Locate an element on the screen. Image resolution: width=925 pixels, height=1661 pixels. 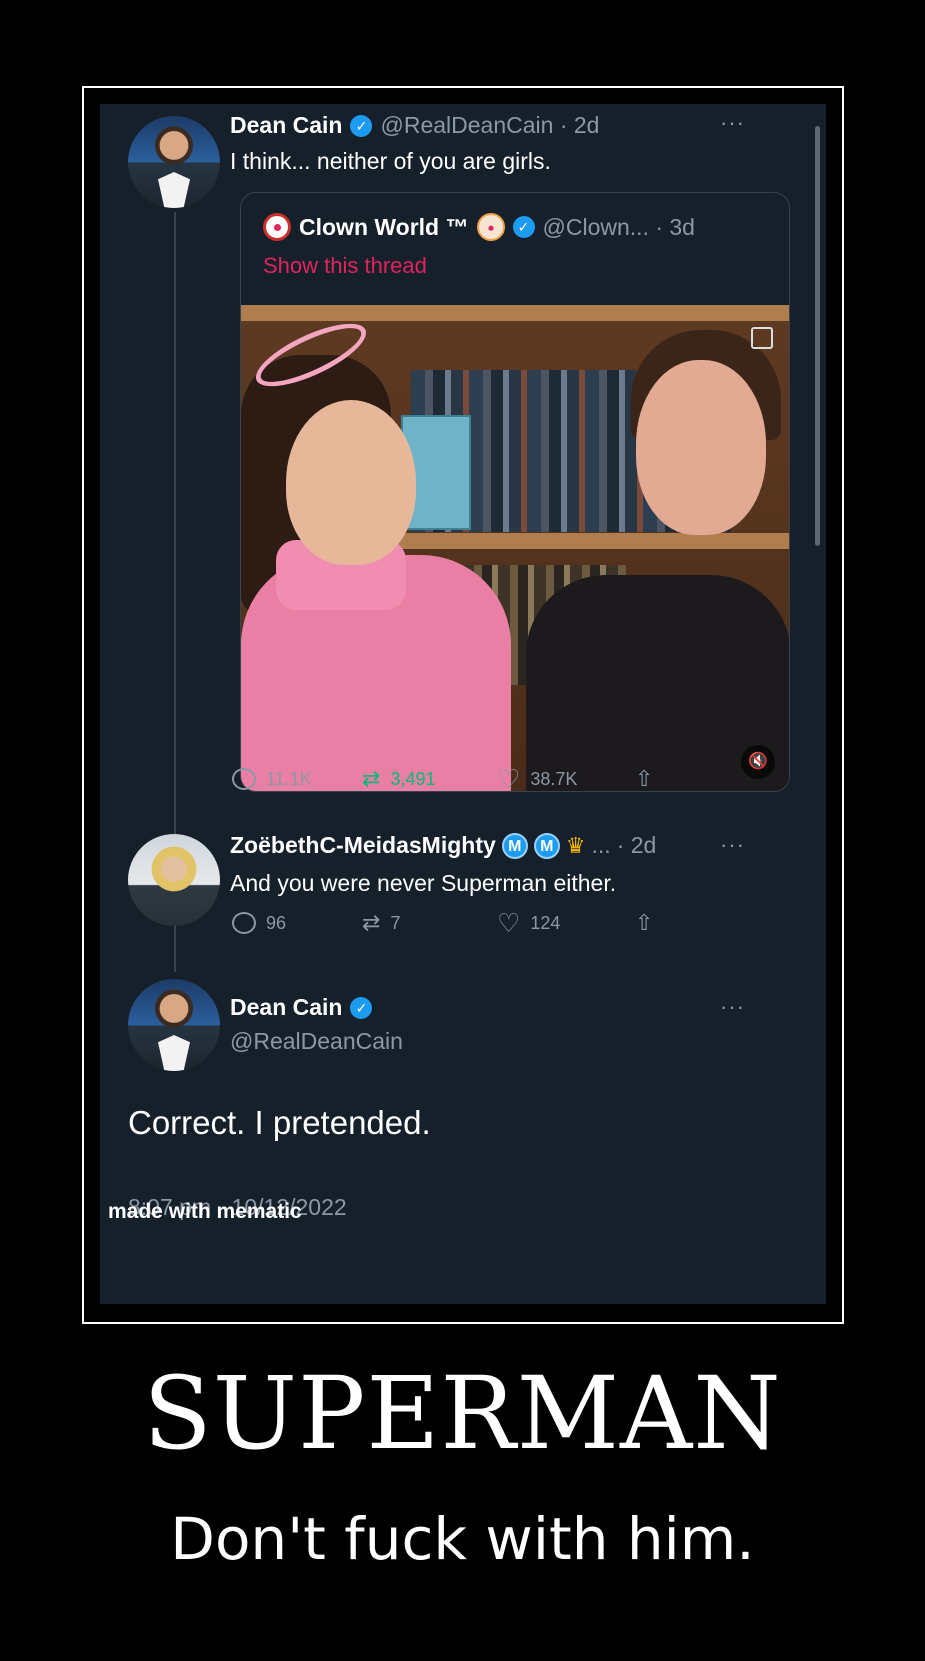
retweet-button: ⇄ 7 is located at coordinates (429, 923).